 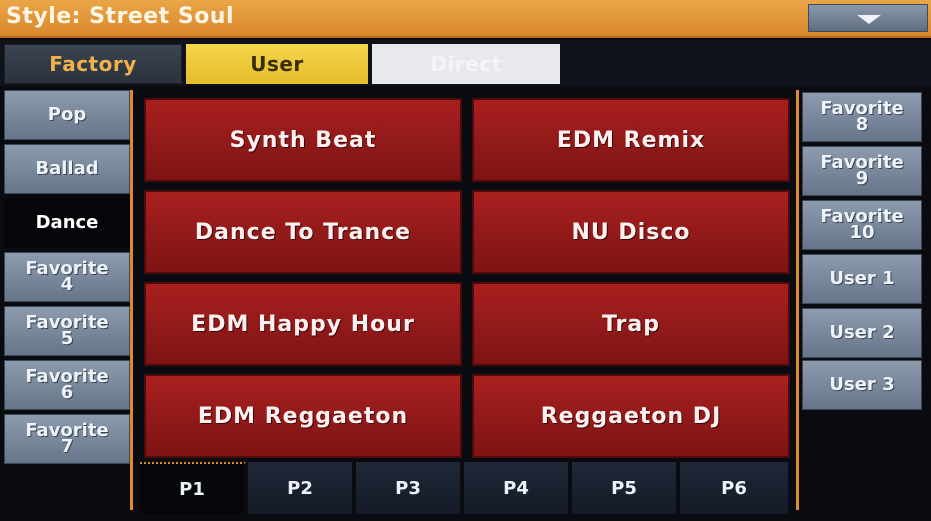 What do you see at coordinates (303, 416) in the screenshot?
I see `style-button: EDM Reggaeton` at bounding box center [303, 416].